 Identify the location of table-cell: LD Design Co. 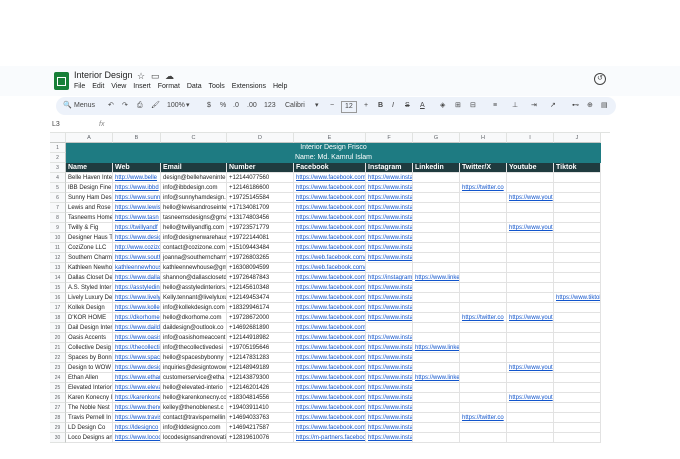
(89, 428).